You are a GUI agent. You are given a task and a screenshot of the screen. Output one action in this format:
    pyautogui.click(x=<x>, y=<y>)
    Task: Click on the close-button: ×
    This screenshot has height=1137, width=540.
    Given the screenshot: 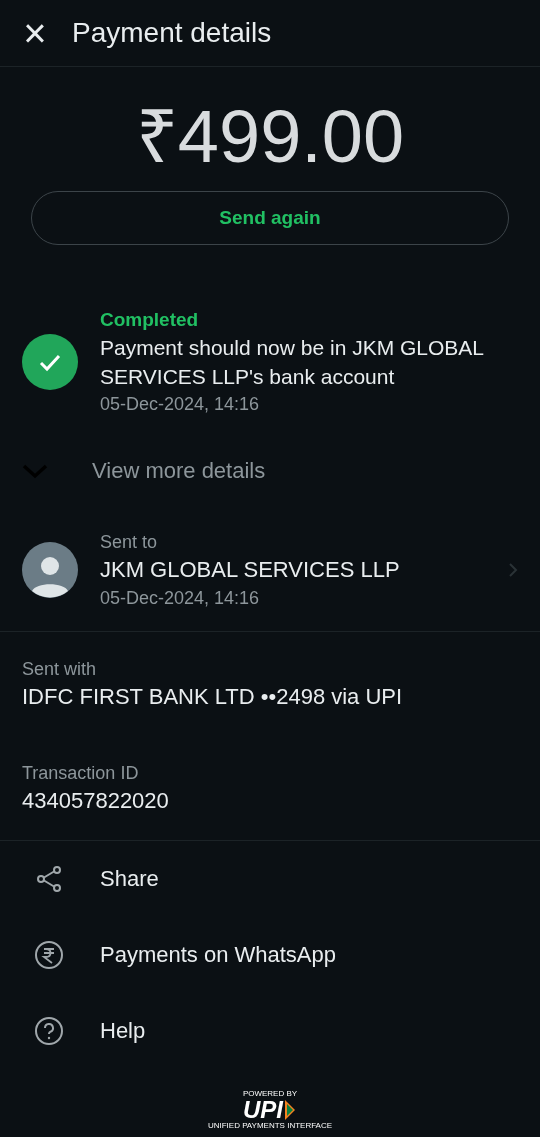 What is the action you would take?
    pyautogui.click(x=35, y=33)
    